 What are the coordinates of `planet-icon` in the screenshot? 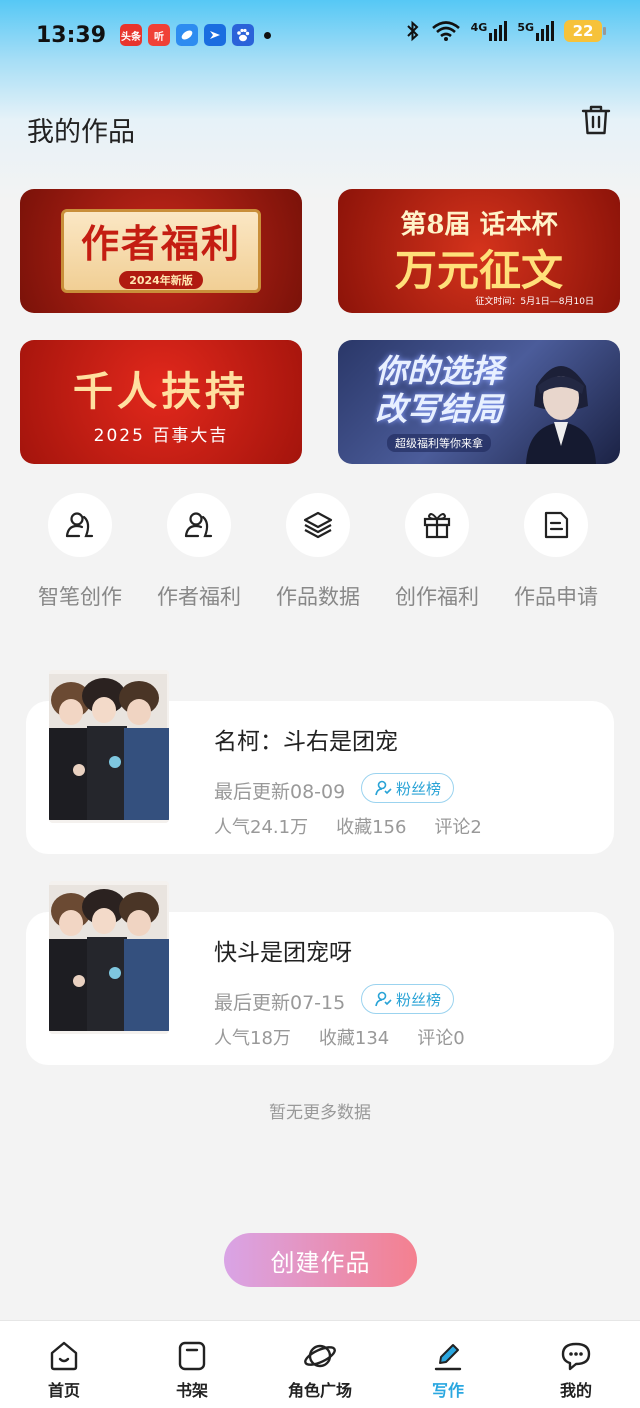 It's located at (320, 1356).